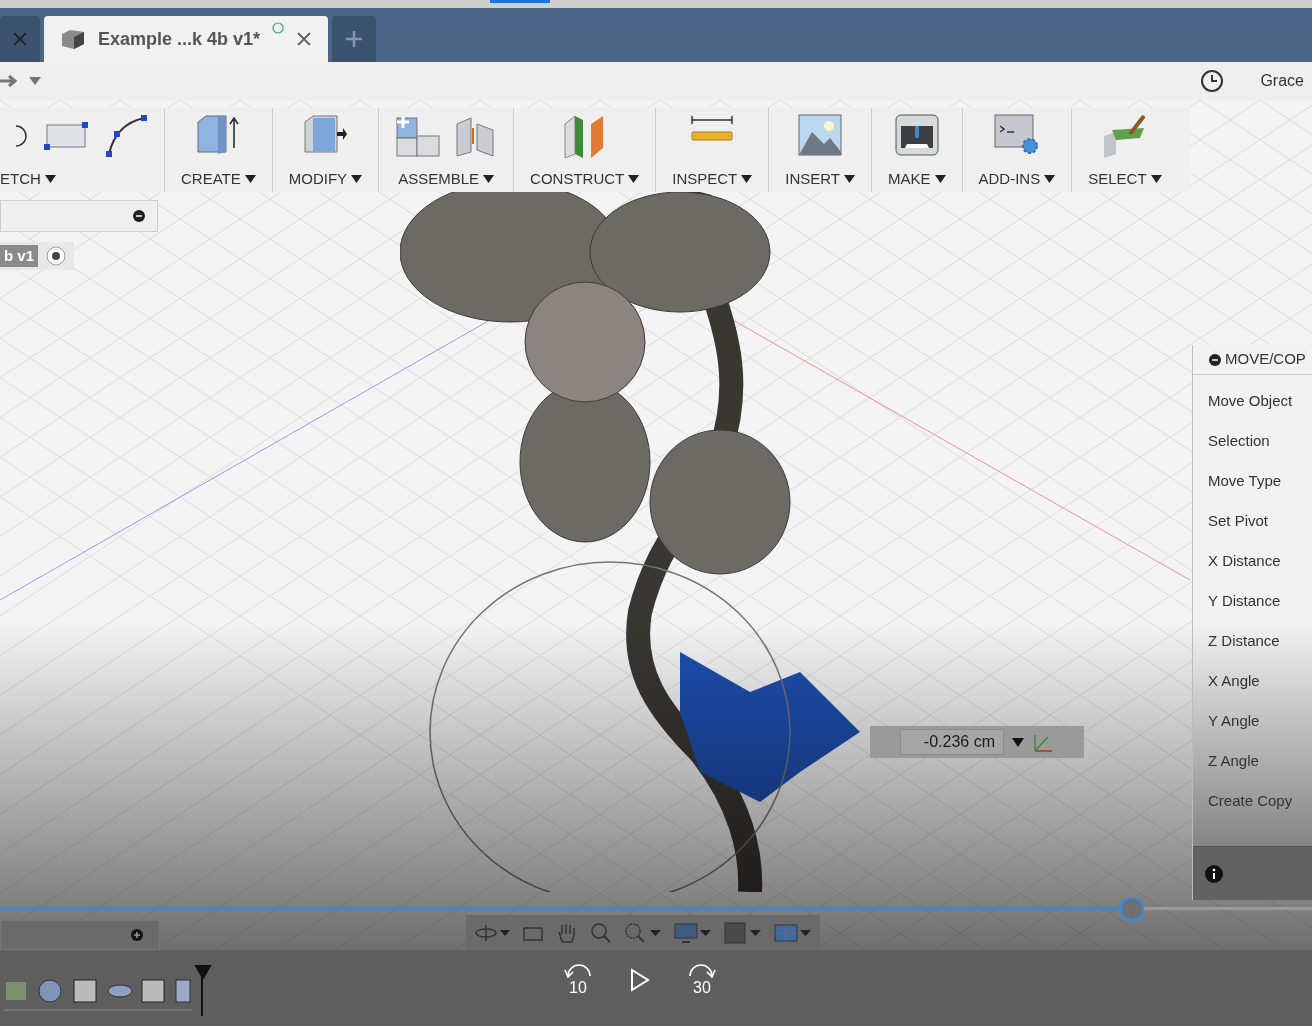 The height and width of the screenshot is (1026, 1312). What do you see at coordinates (1239, 520) in the screenshot?
I see `panel-row-label: Set Pivot` at bounding box center [1239, 520].